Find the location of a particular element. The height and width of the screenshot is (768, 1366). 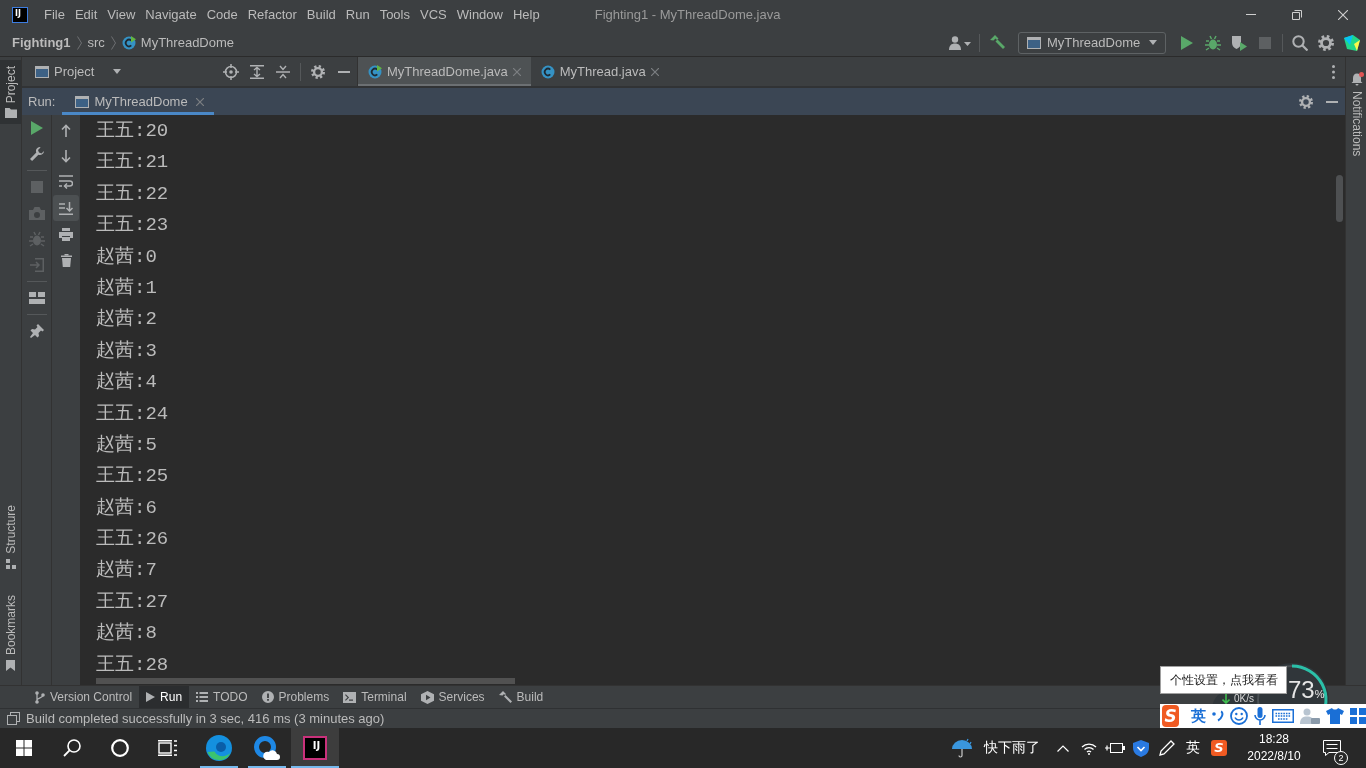

layout-icon is located at coordinates (36, 298).